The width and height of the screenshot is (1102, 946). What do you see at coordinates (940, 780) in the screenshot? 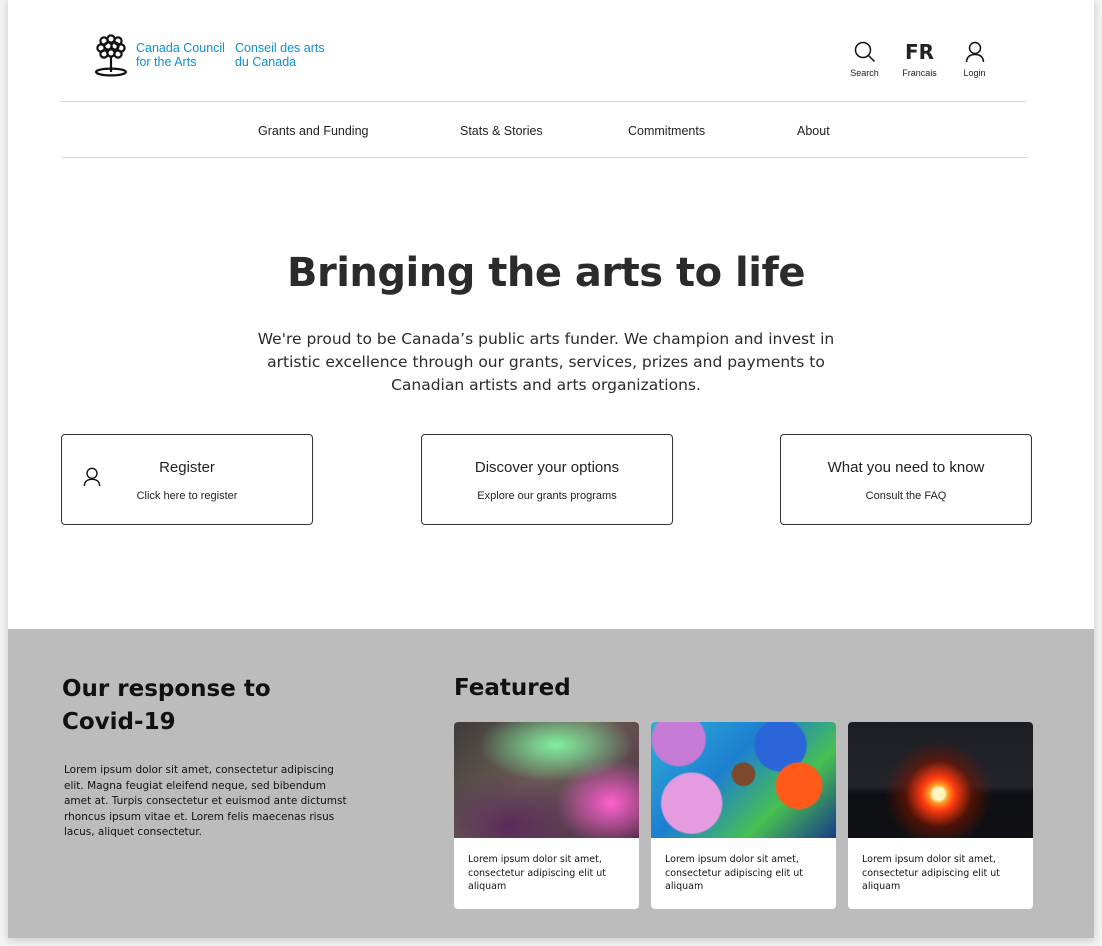
I see `sunset-image` at bounding box center [940, 780].